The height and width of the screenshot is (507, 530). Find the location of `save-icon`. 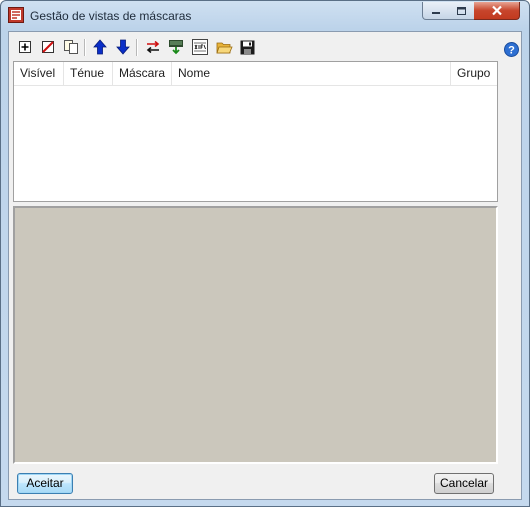

save-icon is located at coordinates (247, 47).